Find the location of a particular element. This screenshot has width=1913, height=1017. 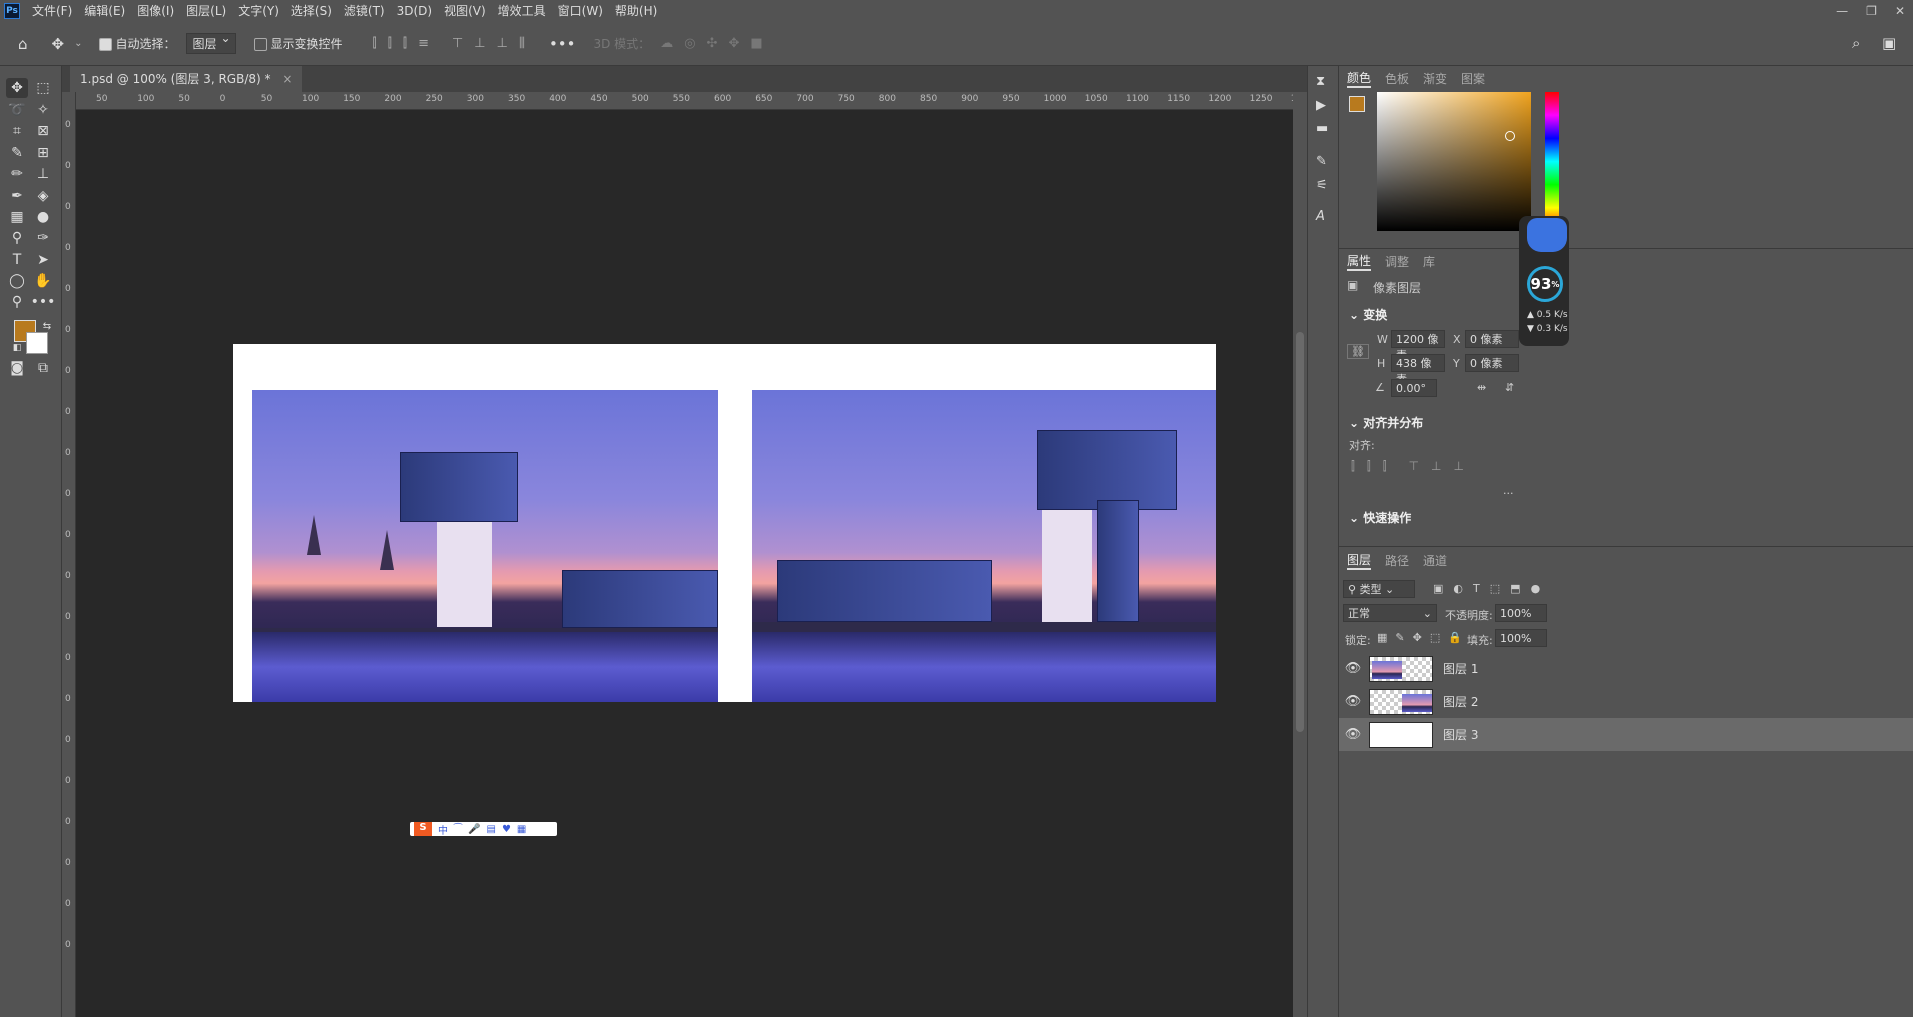

menu-item: 帮助(H) is located at coordinates (636, 11).